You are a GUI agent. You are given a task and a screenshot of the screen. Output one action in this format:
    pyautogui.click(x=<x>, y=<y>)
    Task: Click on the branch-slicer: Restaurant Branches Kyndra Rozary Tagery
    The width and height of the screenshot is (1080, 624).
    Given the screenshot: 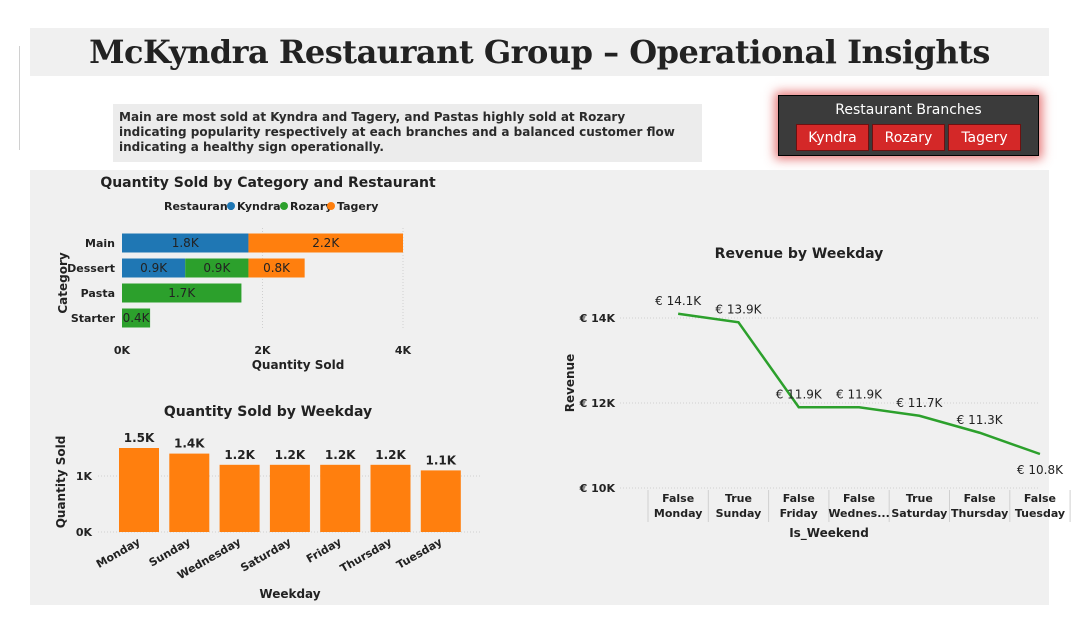 What is the action you would take?
    pyautogui.click(x=908, y=125)
    